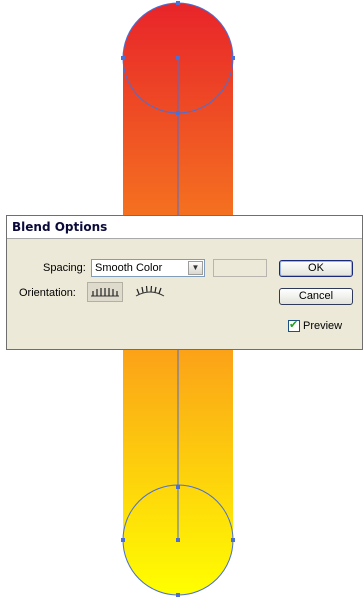 The image size is (363, 599). What do you see at coordinates (322, 326) in the screenshot?
I see `preview-label: Preview` at bounding box center [322, 326].